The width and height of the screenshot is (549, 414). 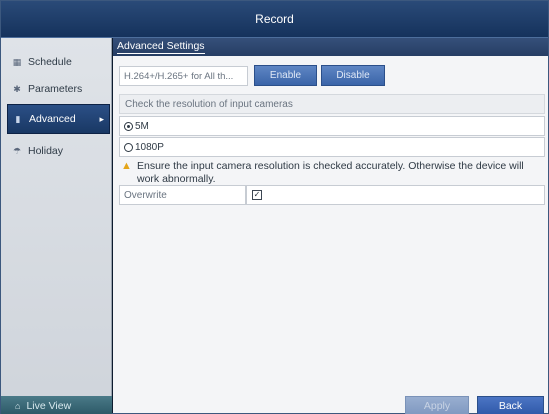 I want to click on option-1080p: 1080P, so click(x=332, y=147).